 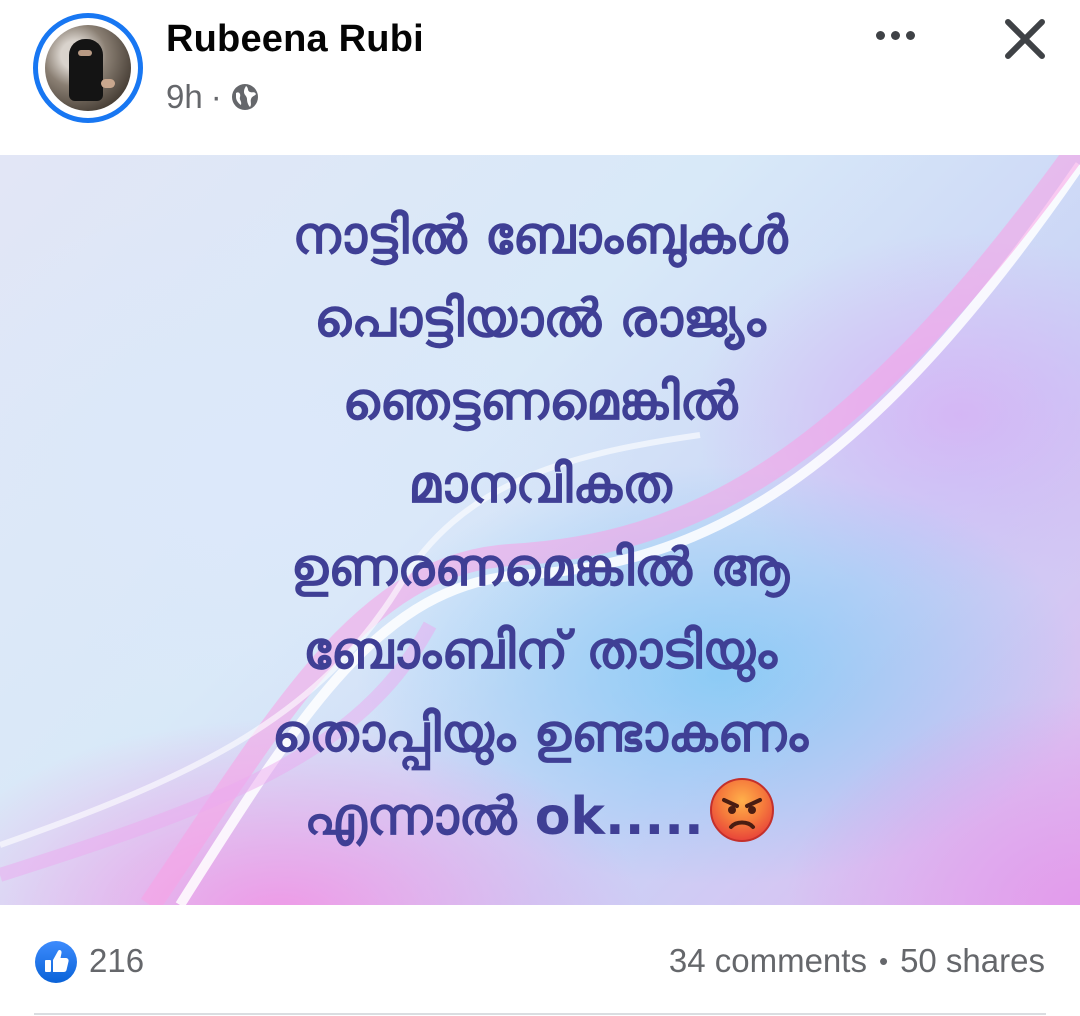 What do you see at coordinates (1025, 39) in the screenshot?
I see `close-icon` at bounding box center [1025, 39].